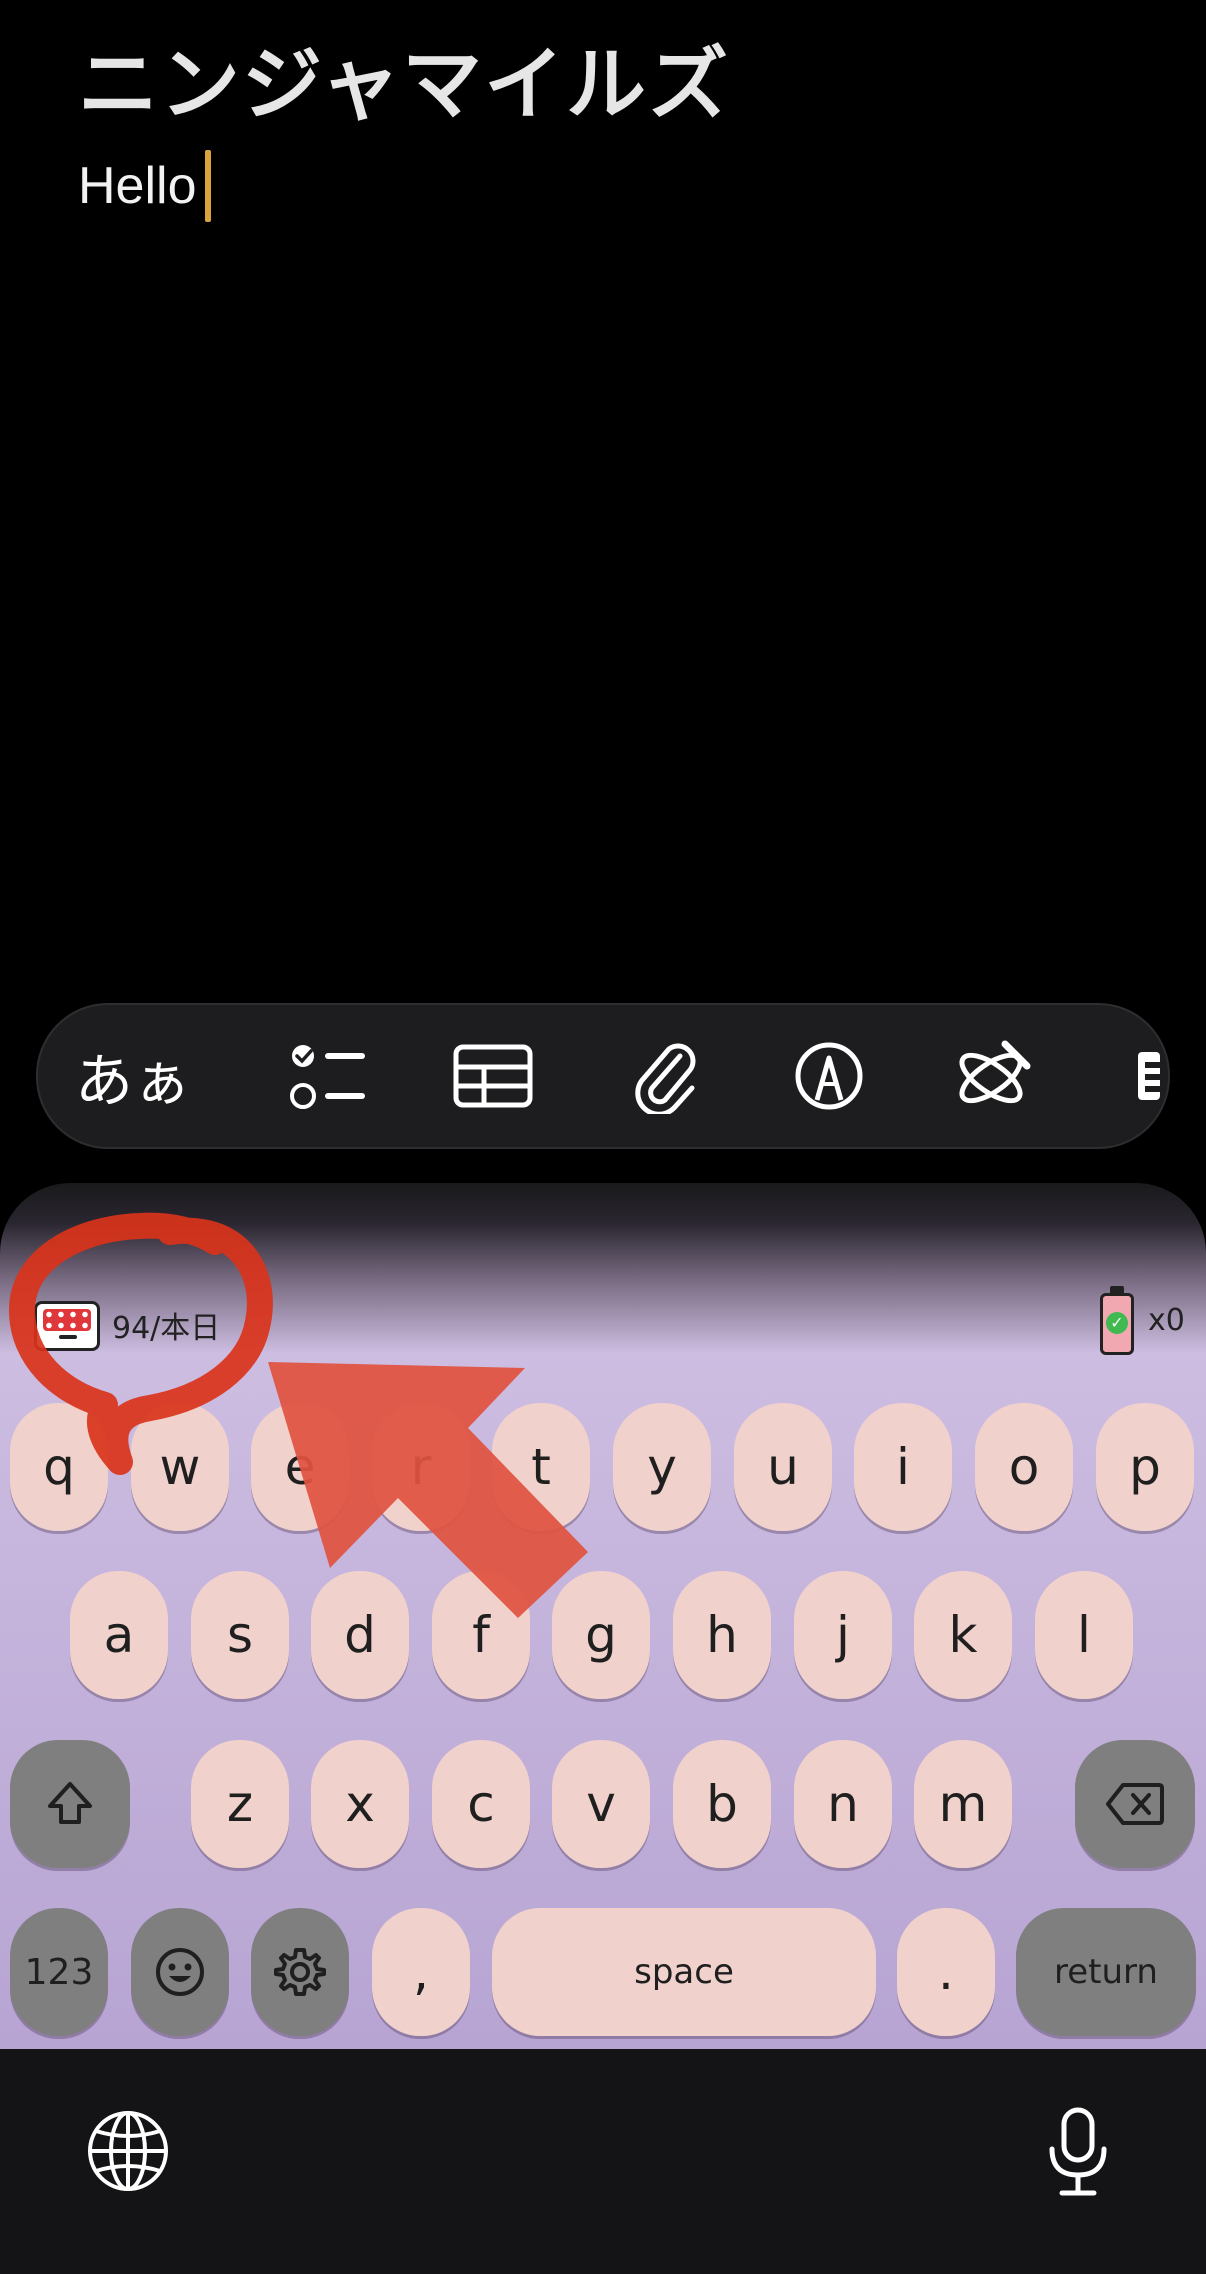  I want to click on more-tools-icon, so click(1149, 1076).